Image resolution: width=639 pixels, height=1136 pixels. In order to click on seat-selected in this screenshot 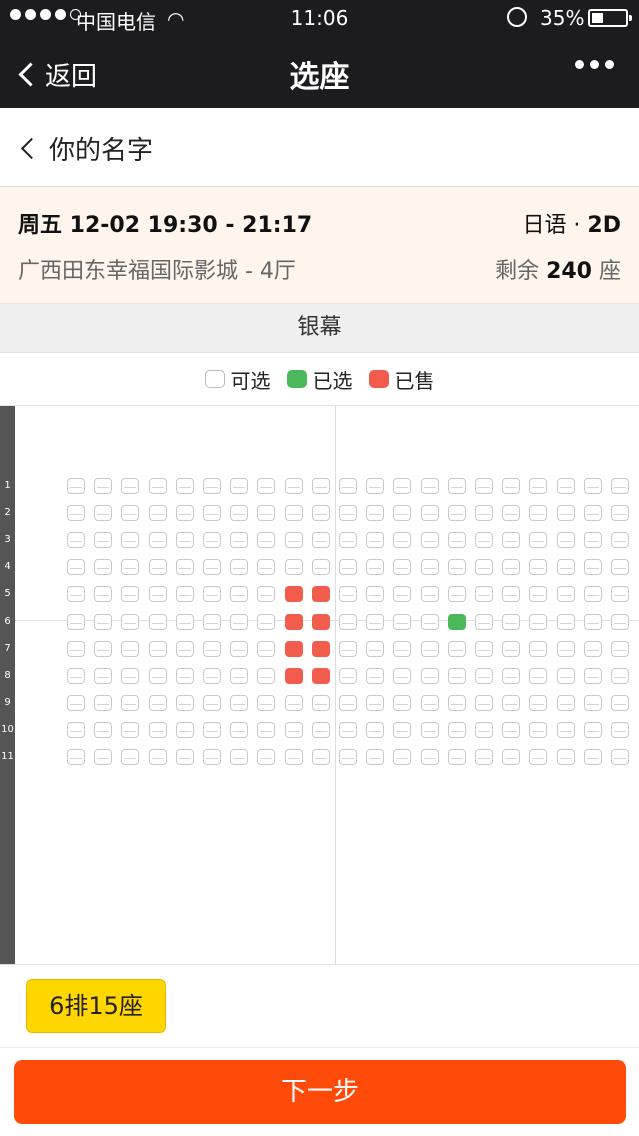, I will do `click(456, 621)`.